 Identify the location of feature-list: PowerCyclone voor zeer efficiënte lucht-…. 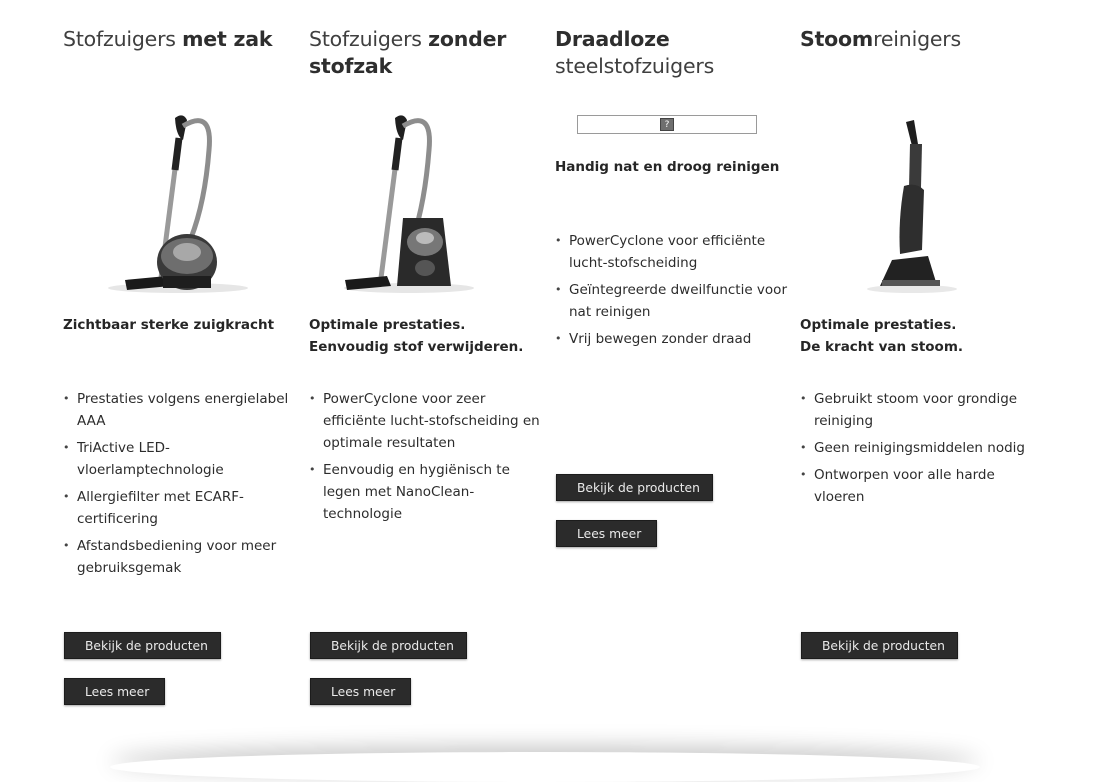
(425, 459).